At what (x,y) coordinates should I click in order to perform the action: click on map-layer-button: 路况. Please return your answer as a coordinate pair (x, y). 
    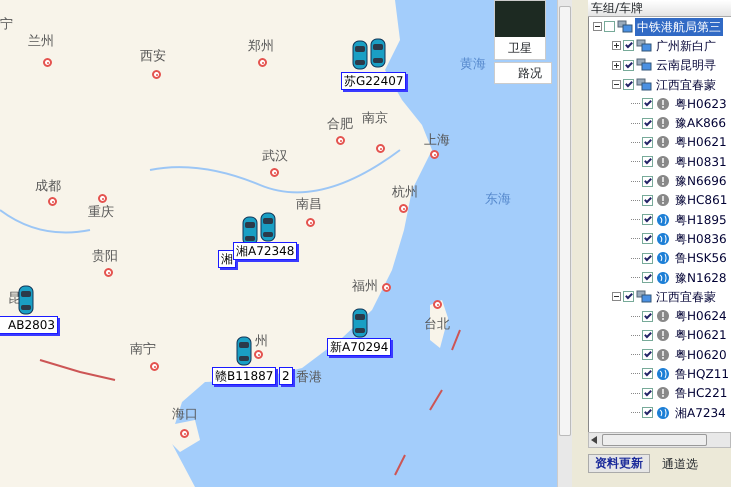
    Looking at the image, I should click on (523, 73).